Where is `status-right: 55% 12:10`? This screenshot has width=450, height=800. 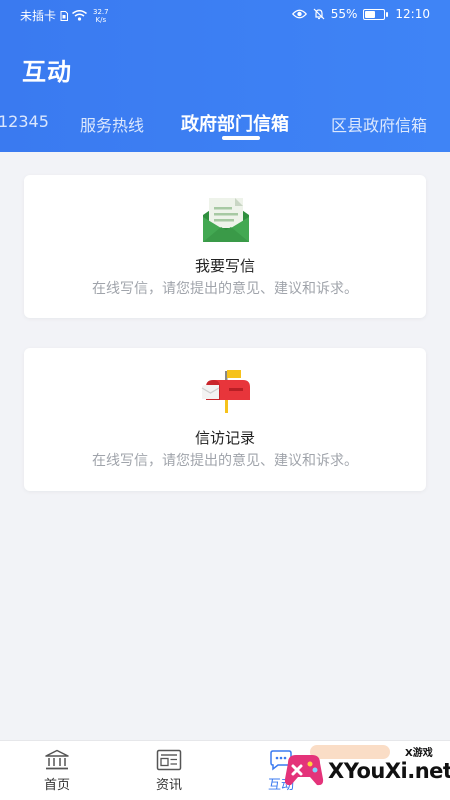 status-right: 55% 12:10 is located at coordinates (360, 14).